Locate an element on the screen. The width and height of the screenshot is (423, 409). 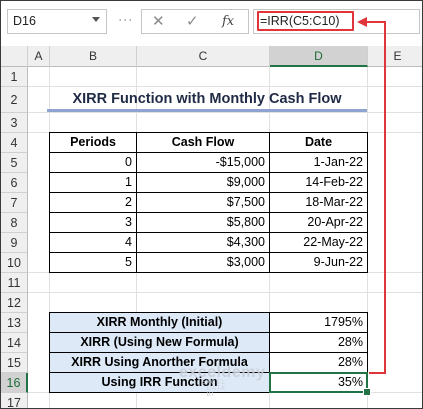
arrow-head is located at coordinates (362, 22).